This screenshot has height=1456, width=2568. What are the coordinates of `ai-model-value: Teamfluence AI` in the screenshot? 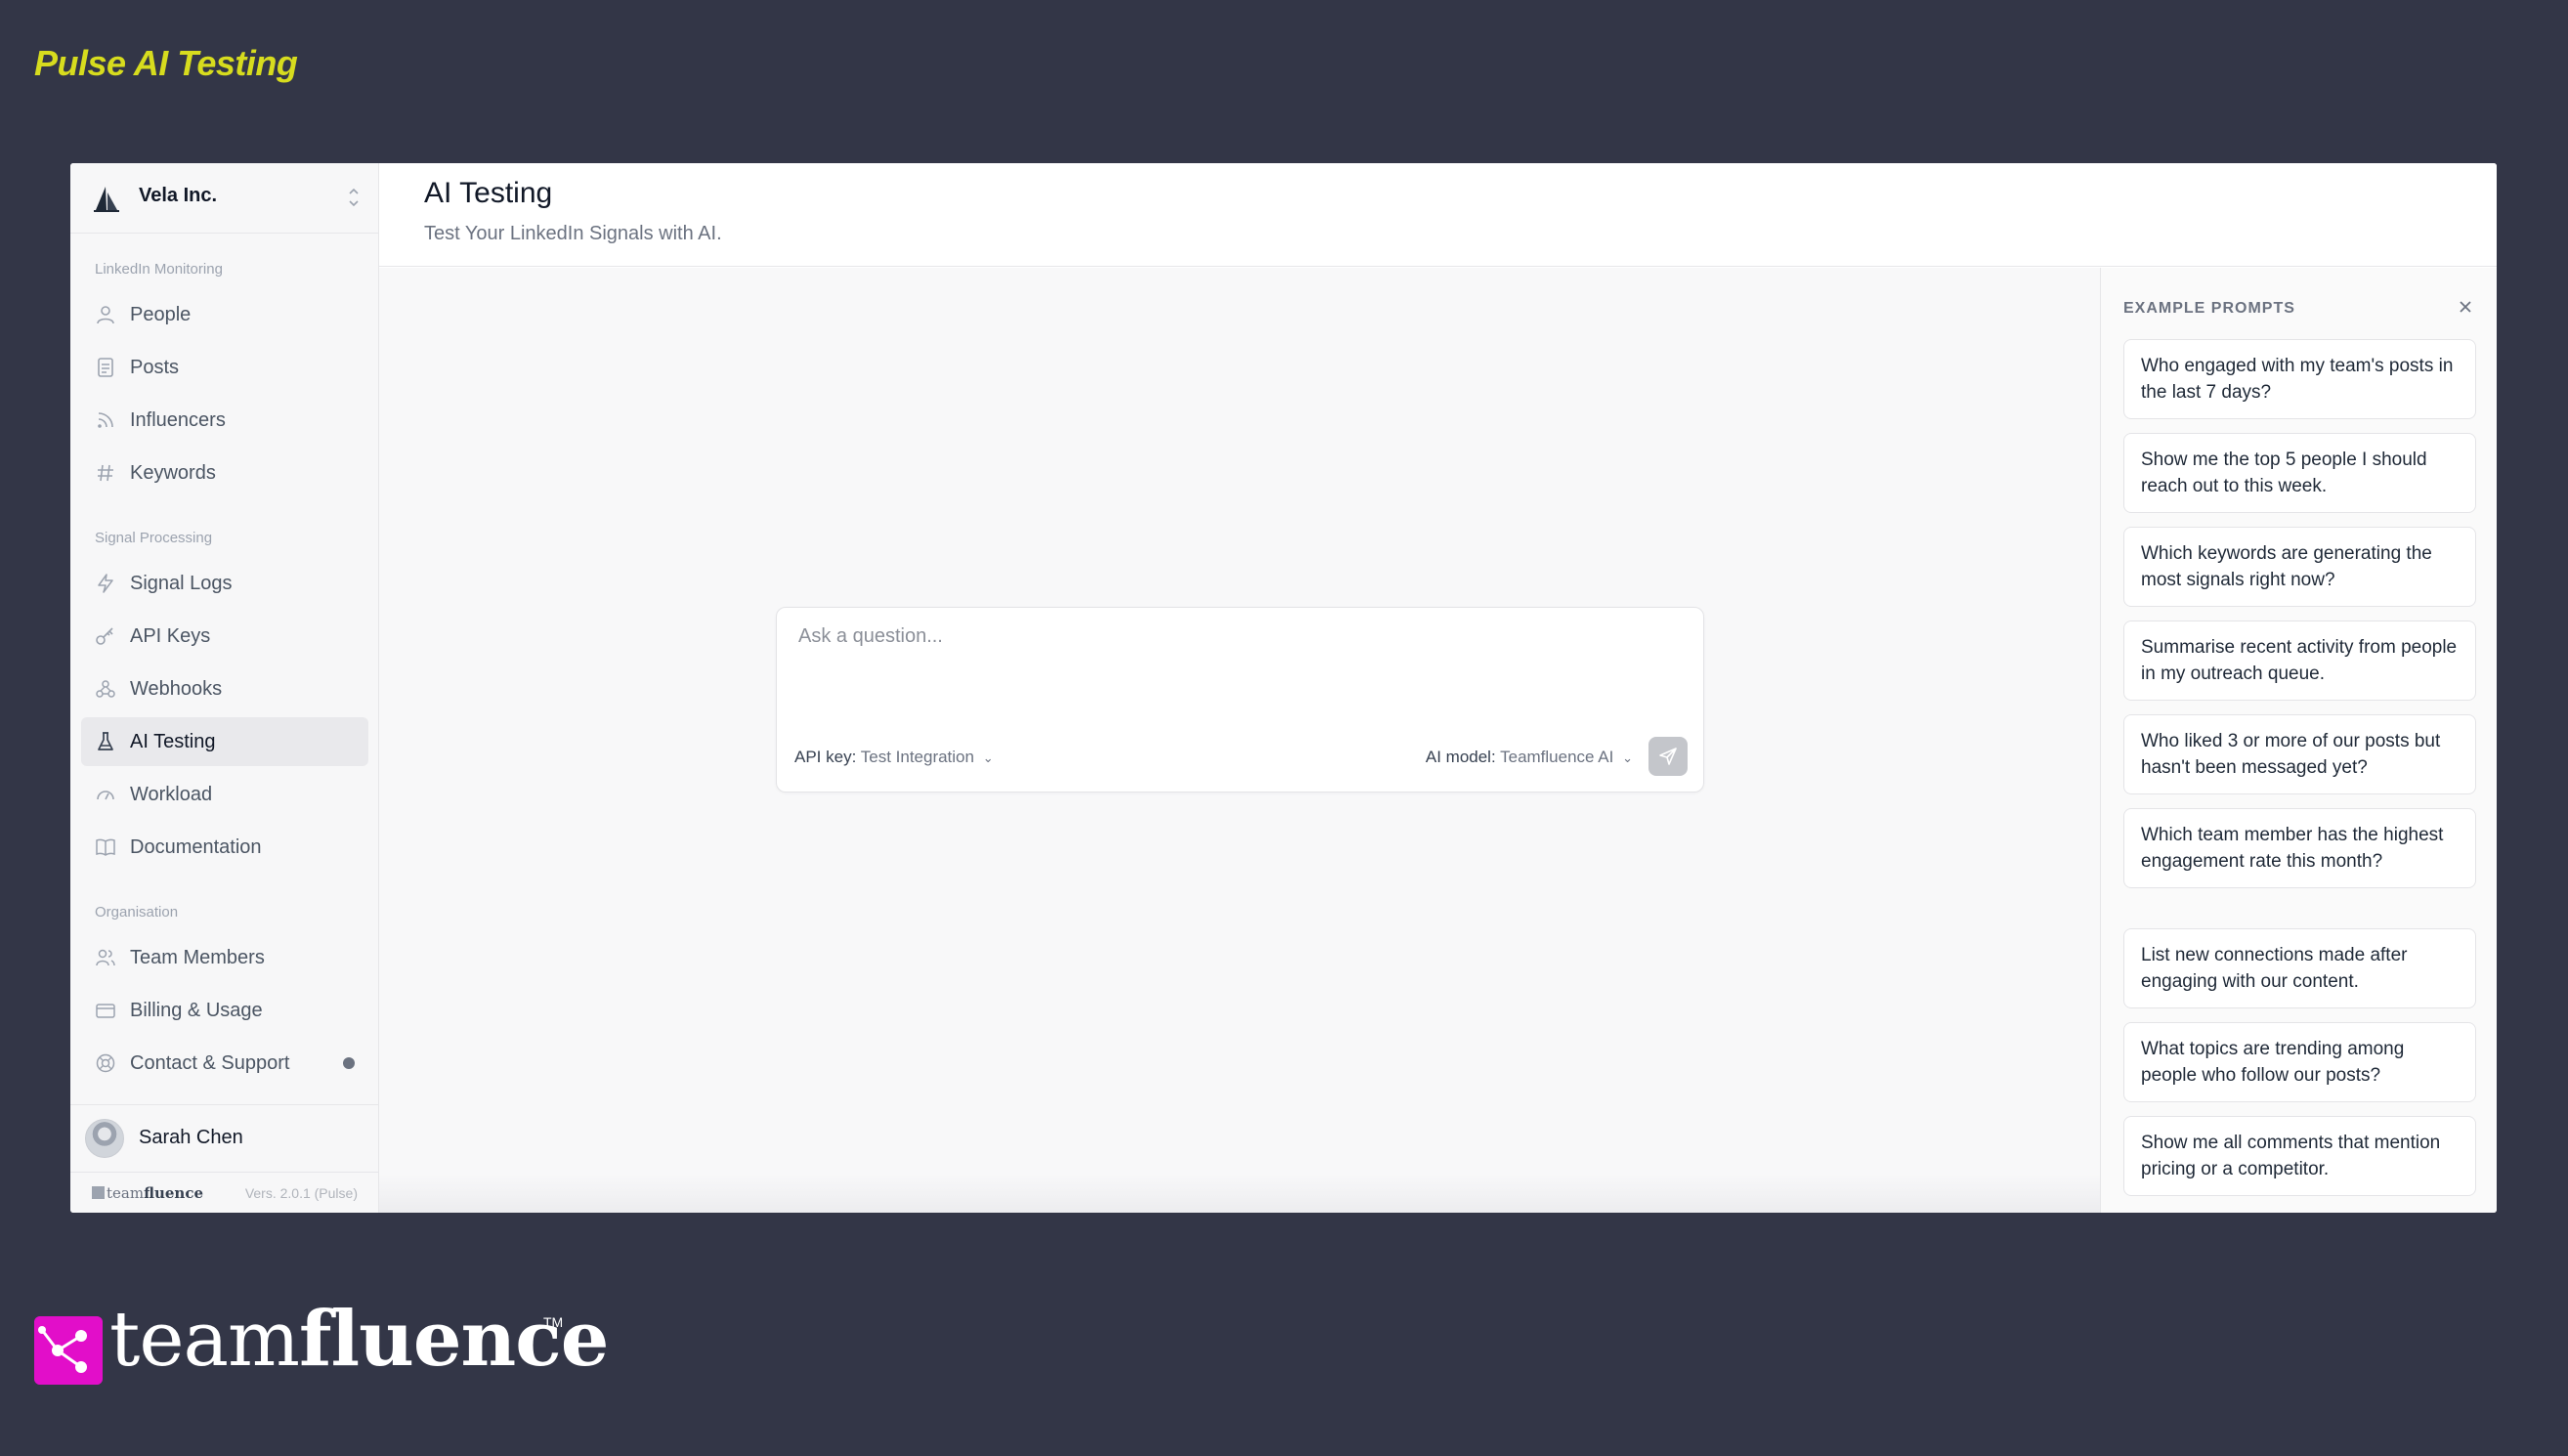 It's located at (1557, 757).